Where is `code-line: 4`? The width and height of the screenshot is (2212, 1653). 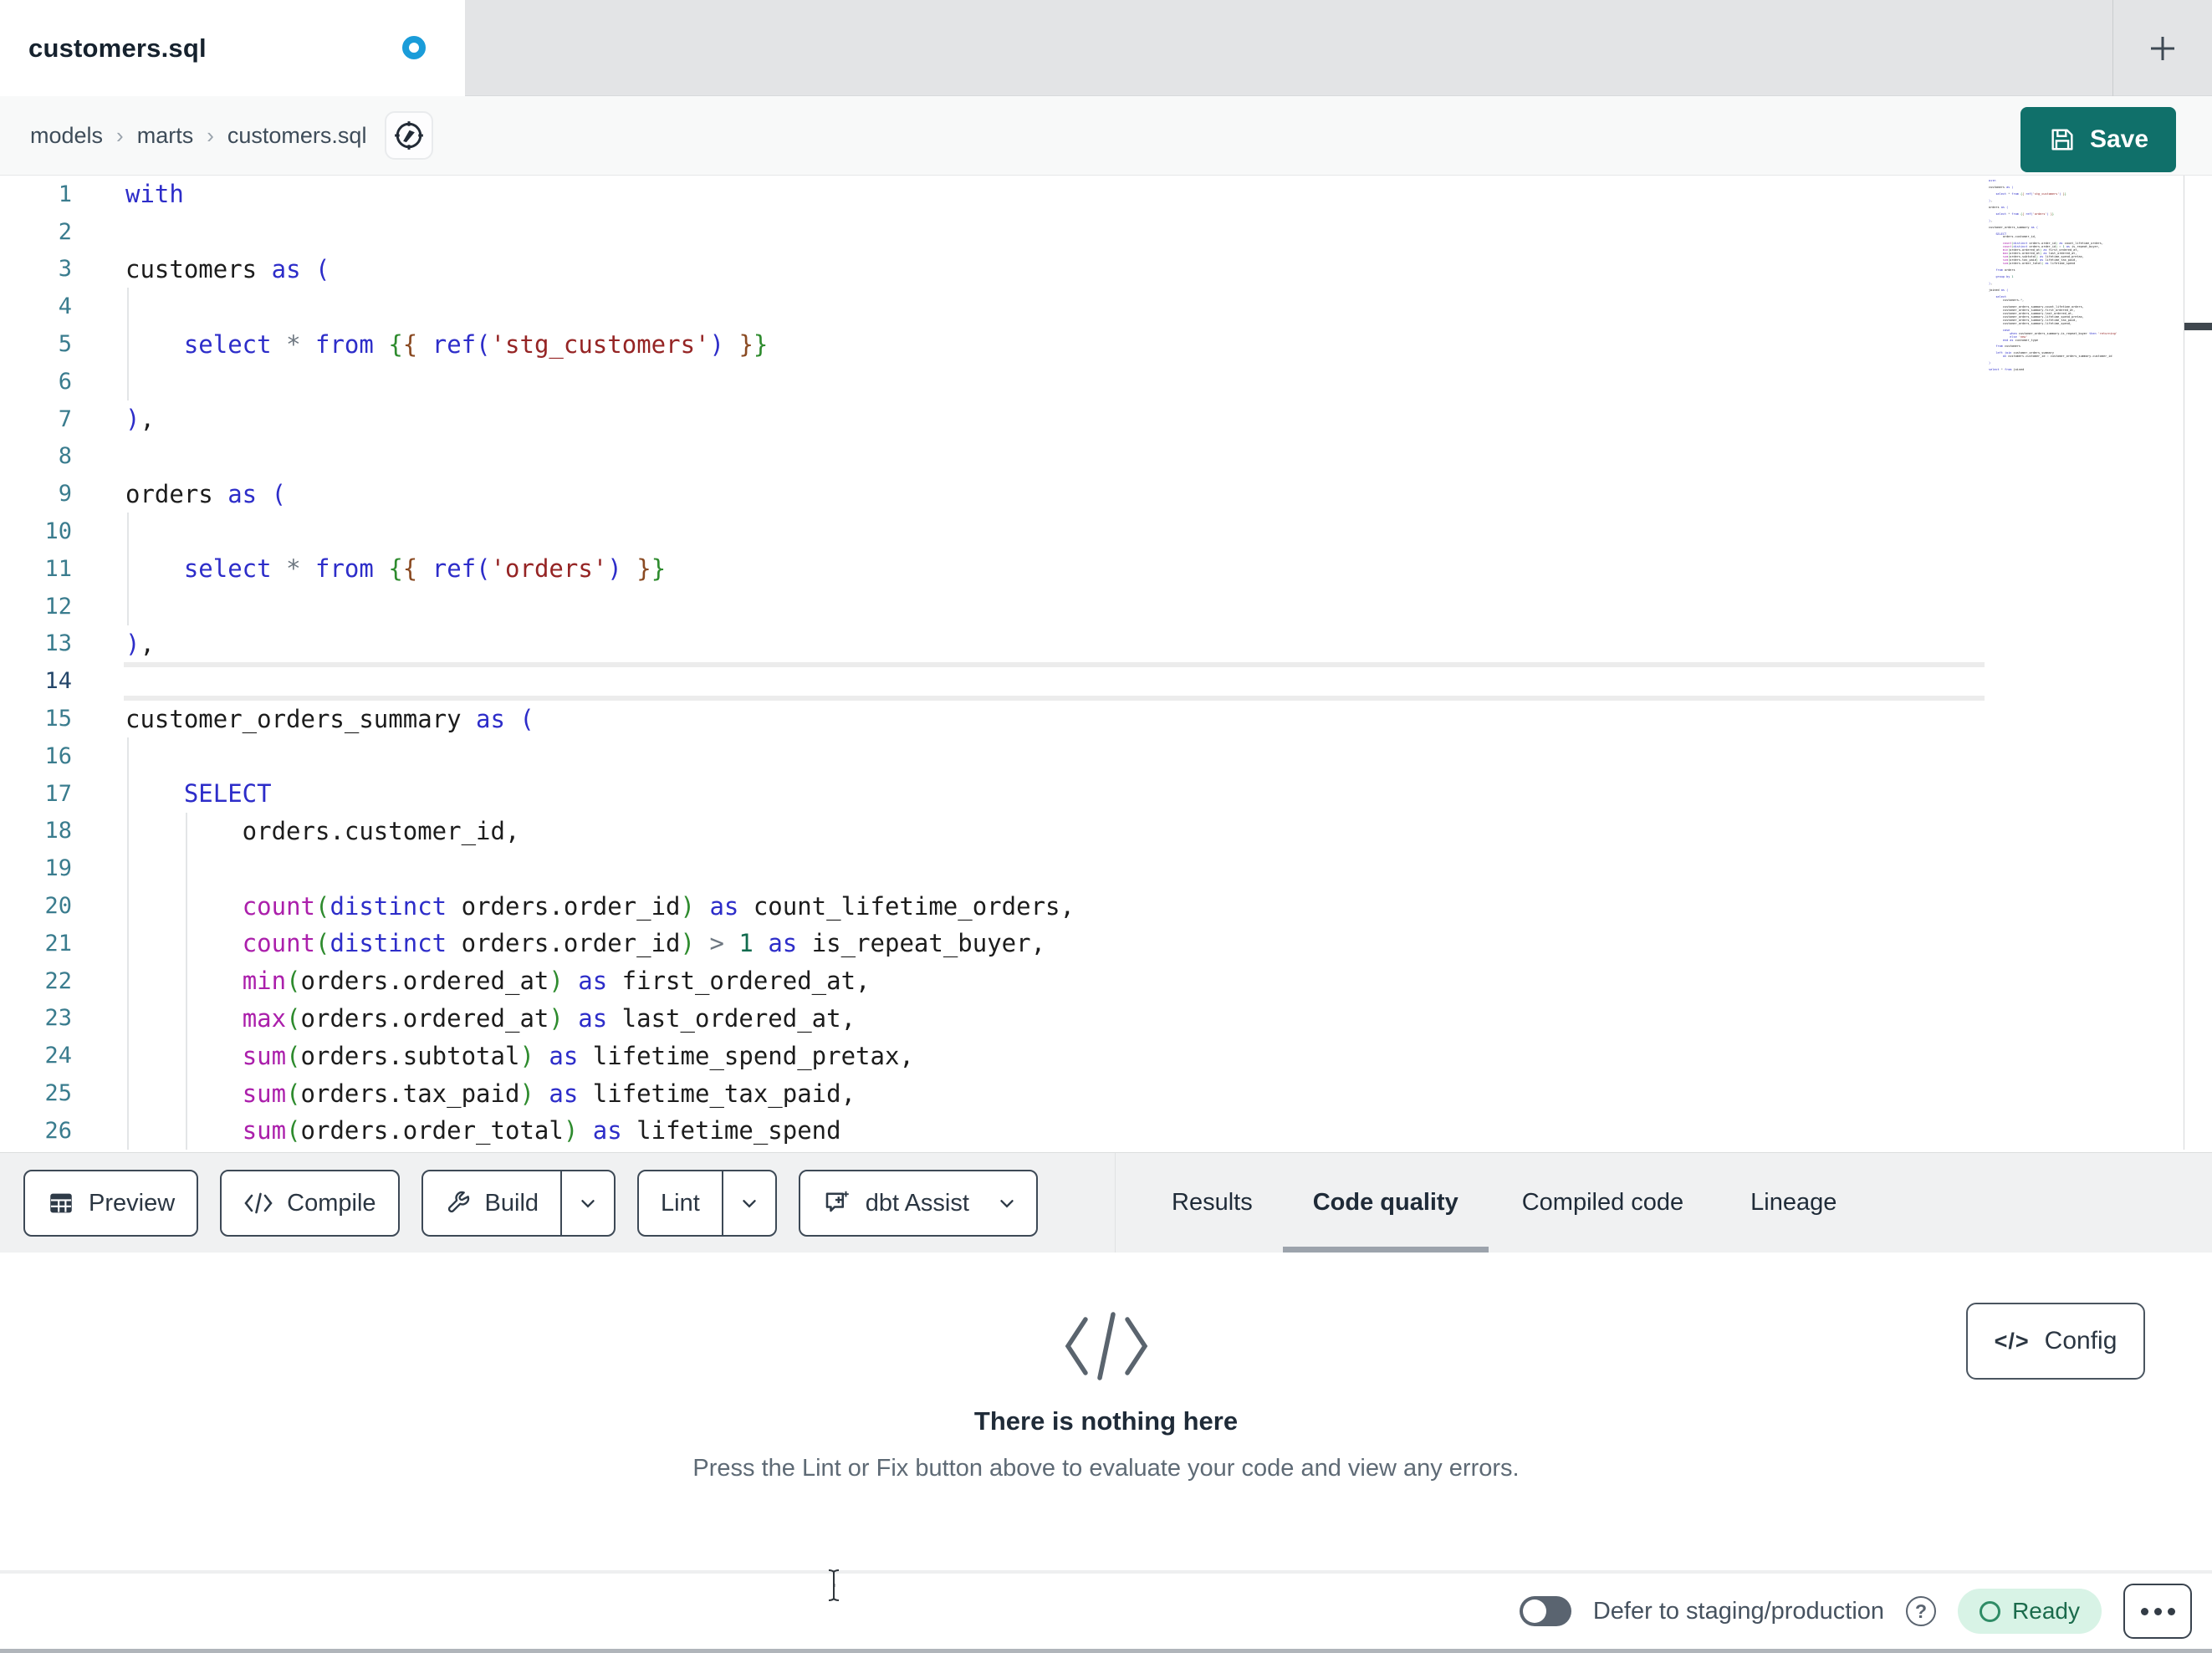
code-line: 4 is located at coordinates (1106, 306).